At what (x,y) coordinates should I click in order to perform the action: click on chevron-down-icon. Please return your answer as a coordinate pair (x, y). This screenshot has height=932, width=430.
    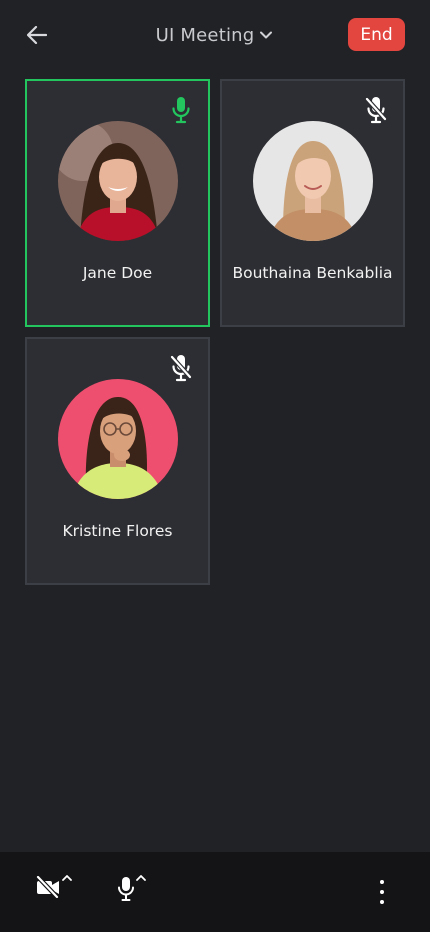
    Looking at the image, I should click on (267, 35).